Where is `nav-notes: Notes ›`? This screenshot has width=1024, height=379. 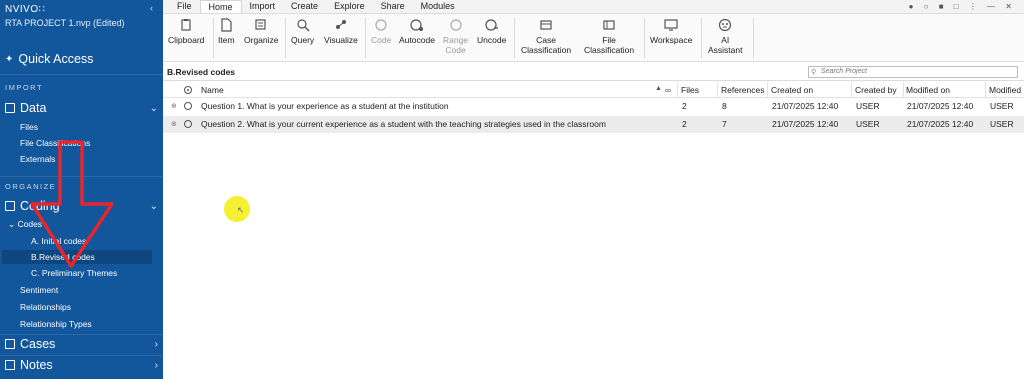 nav-notes: Notes › is located at coordinates (81, 365).